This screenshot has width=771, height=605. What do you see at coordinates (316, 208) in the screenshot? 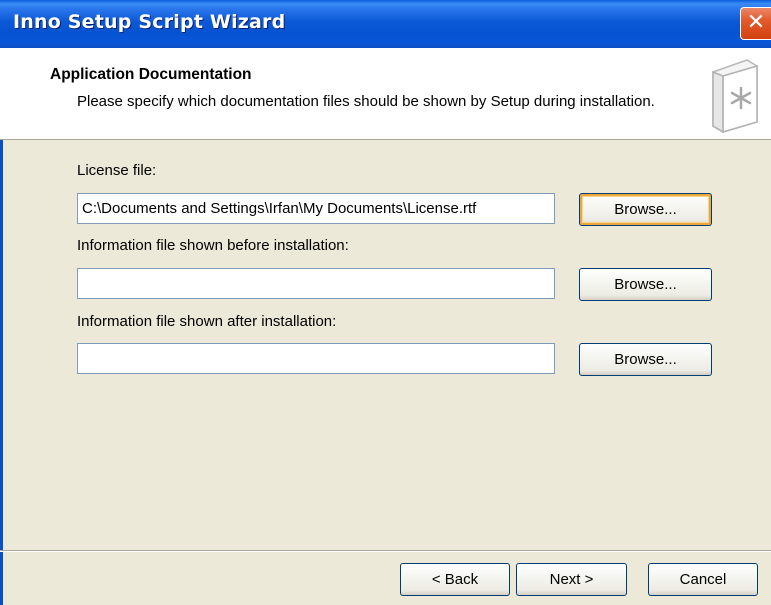
I see `license-file-input` at bounding box center [316, 208].